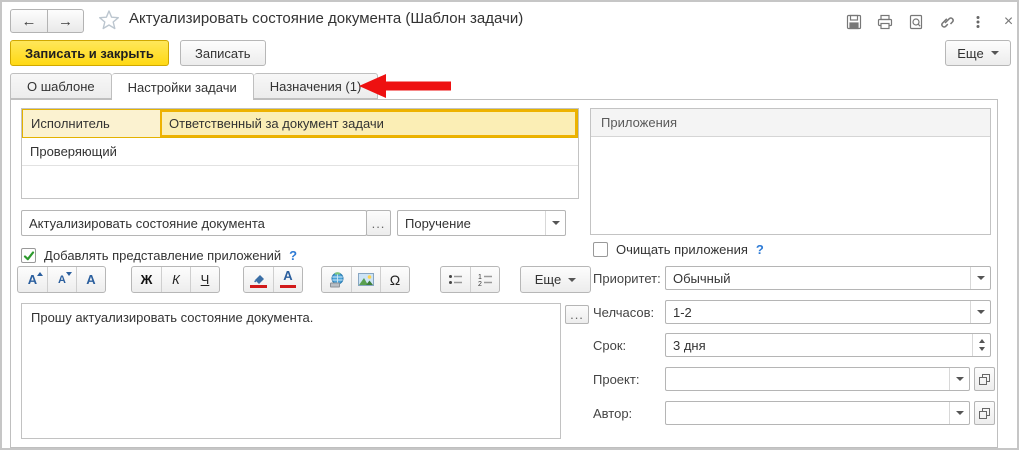 Image resolution: width=1019 pixels, height=450 pixels. I want to click on insert-image-button, so click(365, 279).